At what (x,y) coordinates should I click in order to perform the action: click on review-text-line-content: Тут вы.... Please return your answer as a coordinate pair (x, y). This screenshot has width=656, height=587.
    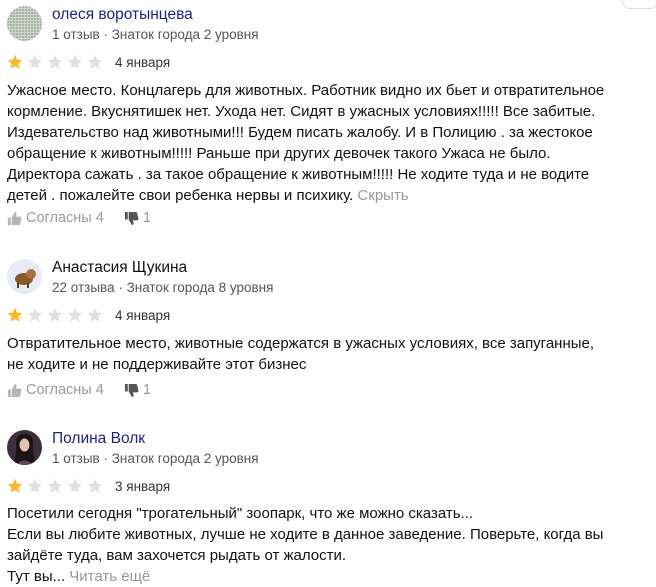
    Looking at the image, I should click on (36, 576).